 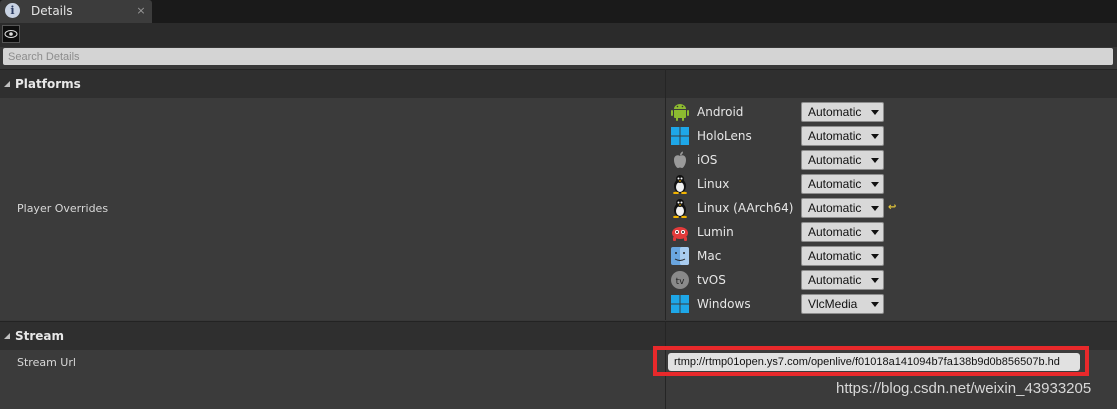 I want to click on platform-name: Linux, so click(x=713, y=184).